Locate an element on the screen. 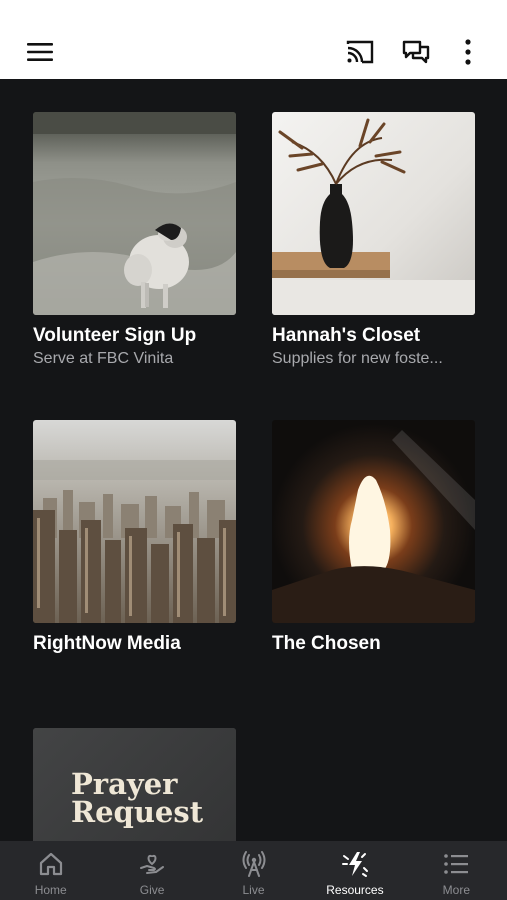 This screenshot has width=507, height=900. resource-card-the-chosen: The Chosen is located at coordinates (373, 537).